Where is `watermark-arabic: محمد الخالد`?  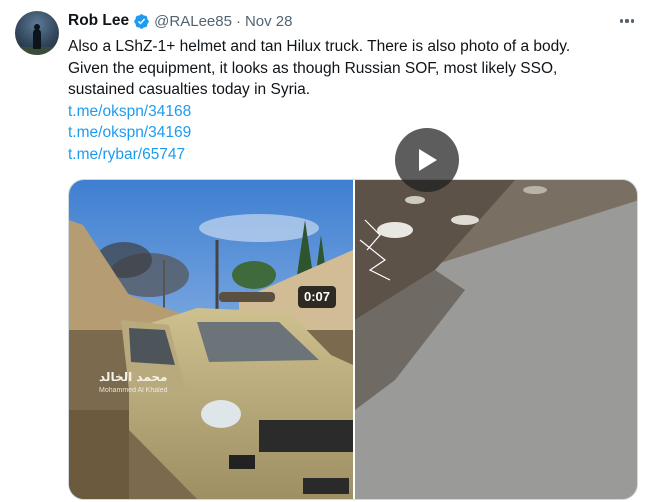
watermark-arabic: محمد الخالد is located at coordinates (133, 377).